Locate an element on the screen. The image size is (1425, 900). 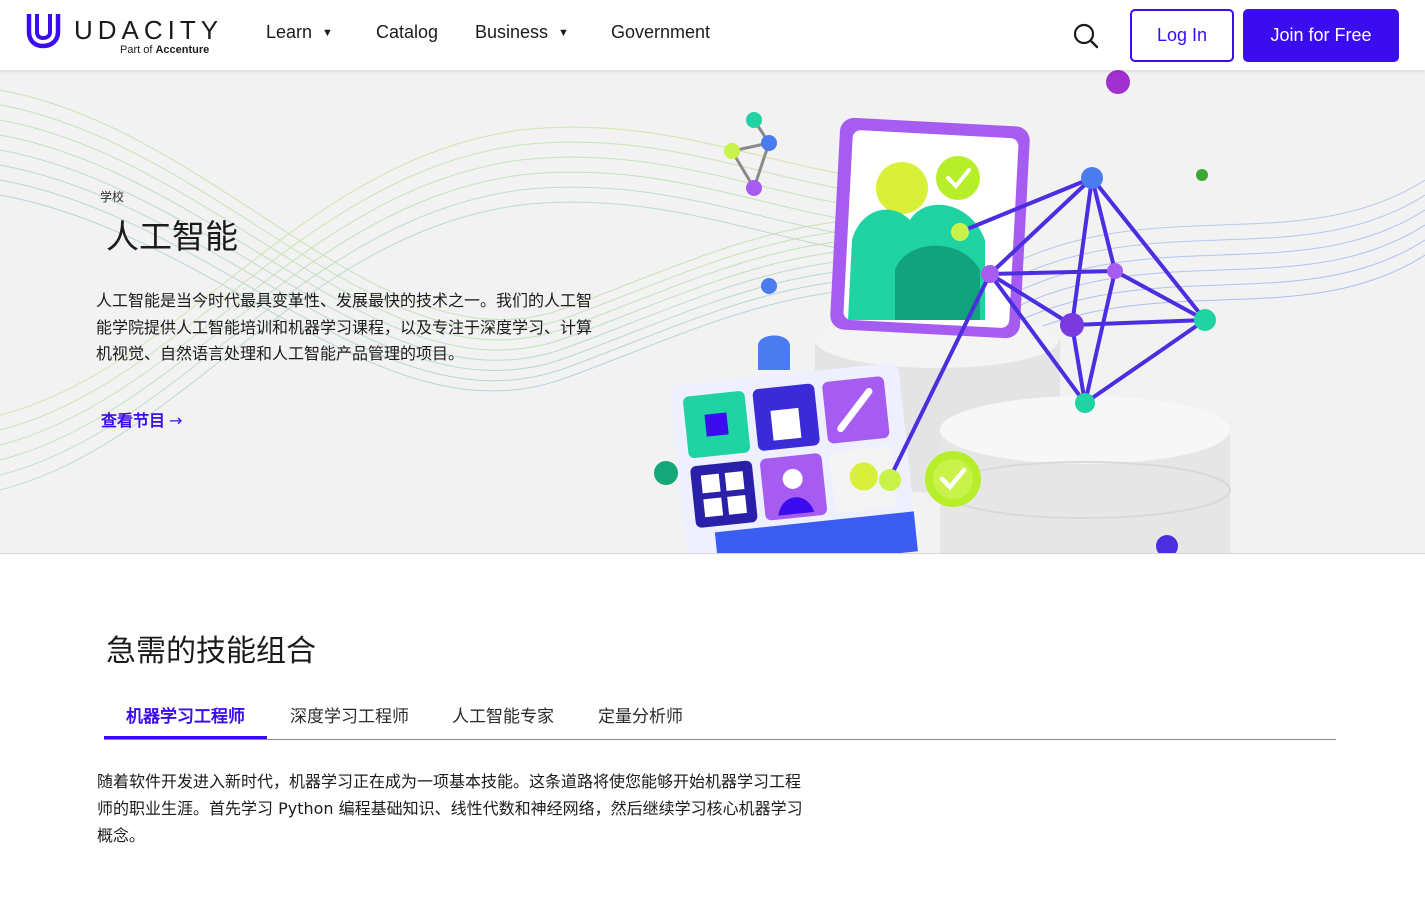
login-button: Log In is located at coordinates (1182, 35).